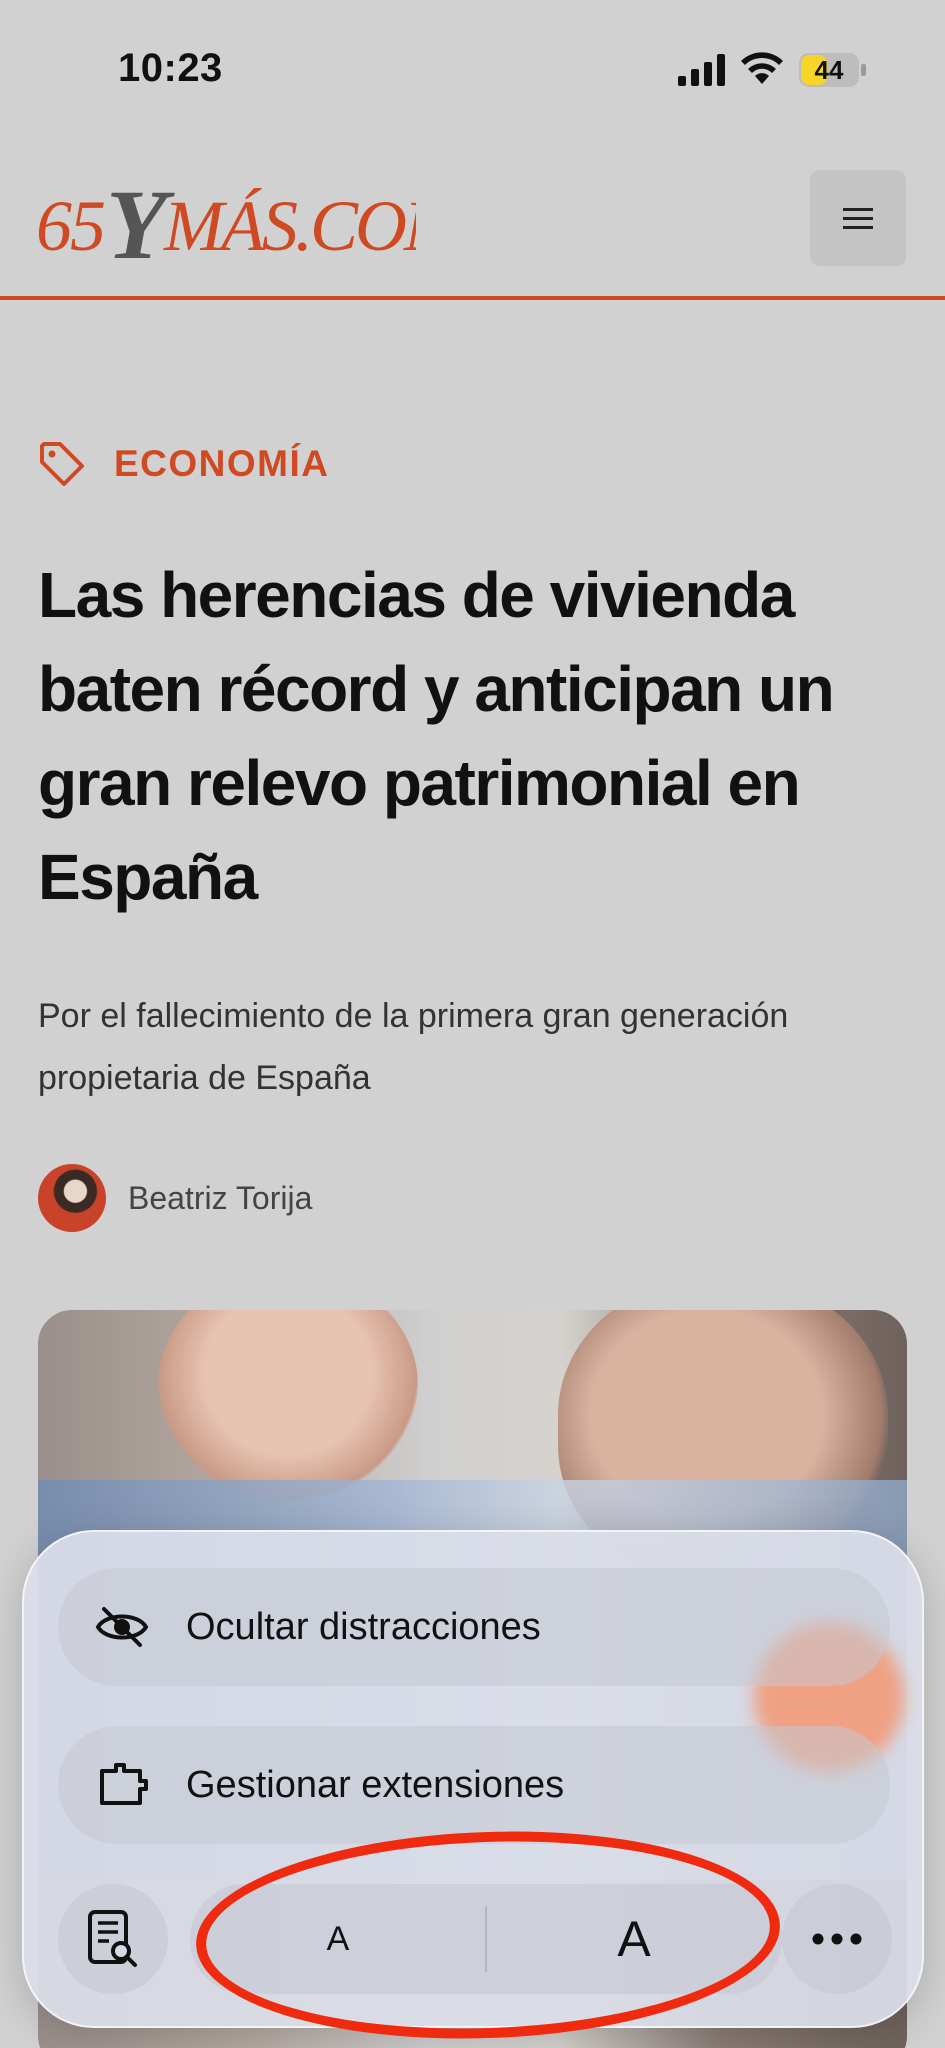 The image size is (945, 2048). What do you see at coordinates (289, 226) in the screenshot?
I see `svg-text: MÁS.COM` at bounding box center [289, 226].